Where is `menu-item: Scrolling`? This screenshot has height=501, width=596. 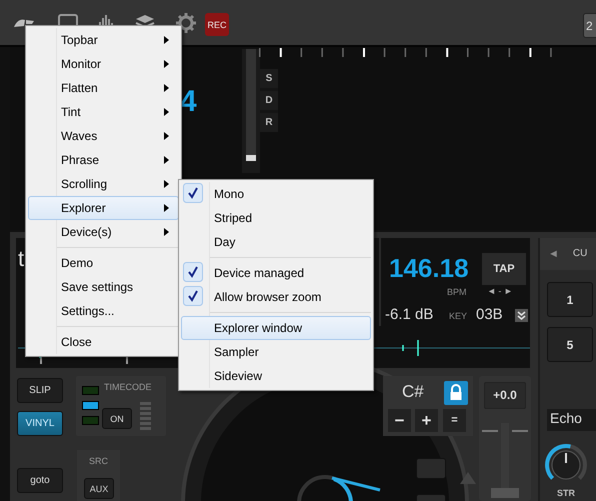 menu-item: Scrolling is located at coordinates (103, 184).